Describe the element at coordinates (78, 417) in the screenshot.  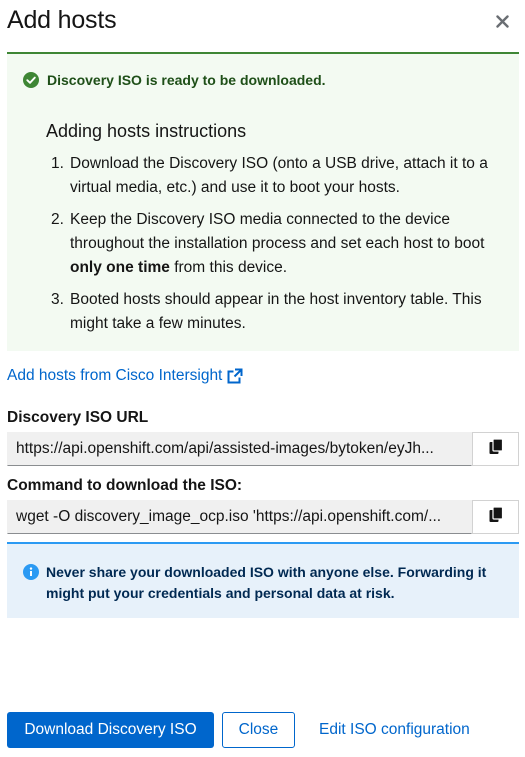
I see `iso-url-label: Discovery ISO URL` at that location.